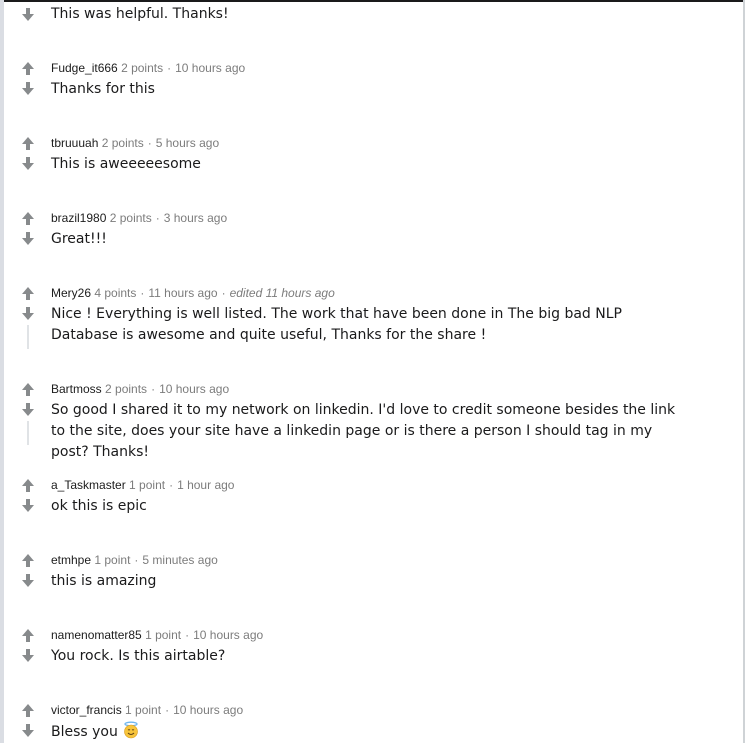 This screenshot has height=743, width=745. What do you see at coordinates (138, 656) in the screenshot?
I see `comment-body: You rock. Is this airtable?` at bounding box center [138, 656].